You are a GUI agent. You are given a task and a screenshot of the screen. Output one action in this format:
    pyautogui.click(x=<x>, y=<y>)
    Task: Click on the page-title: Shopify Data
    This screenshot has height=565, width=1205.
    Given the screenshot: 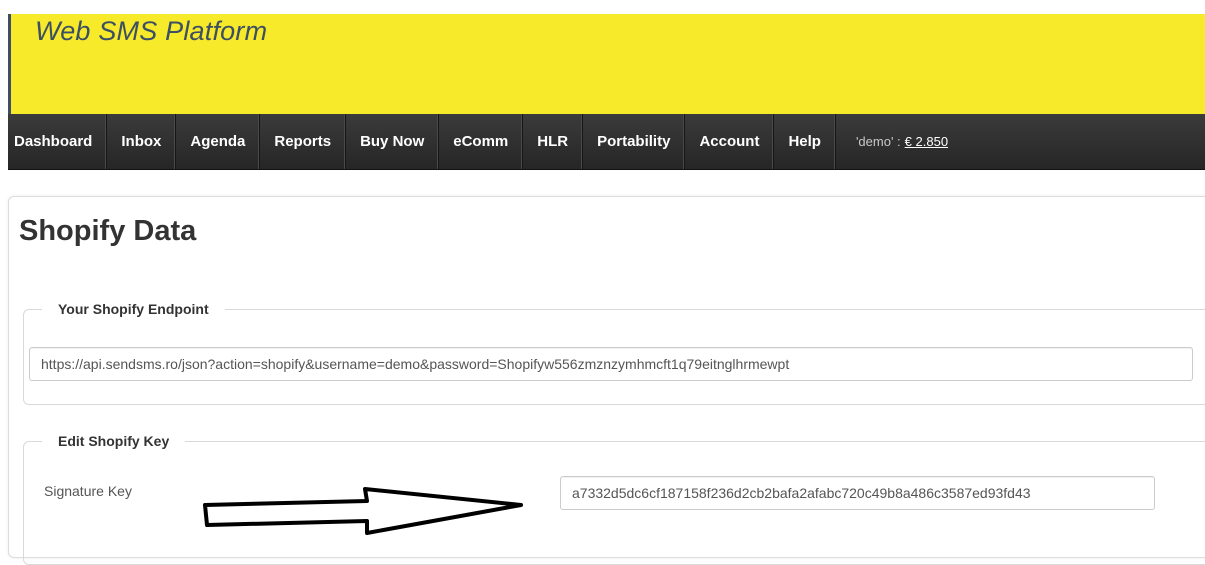 What is the action you would take?
    pyautogui.click(x=108, y=231)
    